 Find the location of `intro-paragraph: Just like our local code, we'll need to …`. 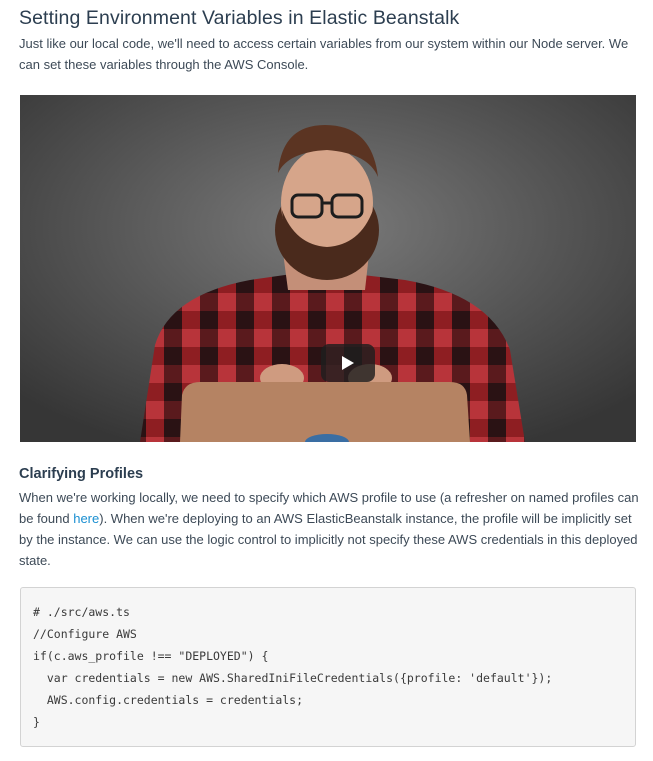

intro-paragraph: Just like our local code, we'll need to … is located at coordinates (324, 54).